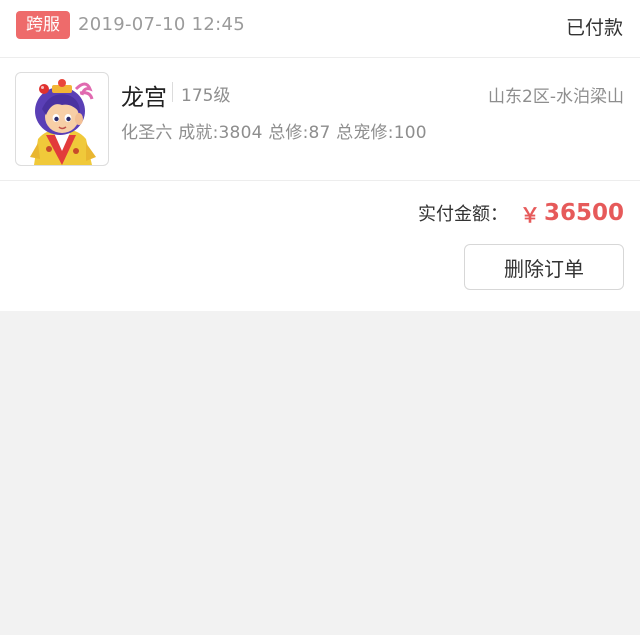 This screenshot has width=640, height=635. What do you see at coordinates (594, 28) in the screenshot?
I see `order-status: 已付款` at bounding box center [594, 28].